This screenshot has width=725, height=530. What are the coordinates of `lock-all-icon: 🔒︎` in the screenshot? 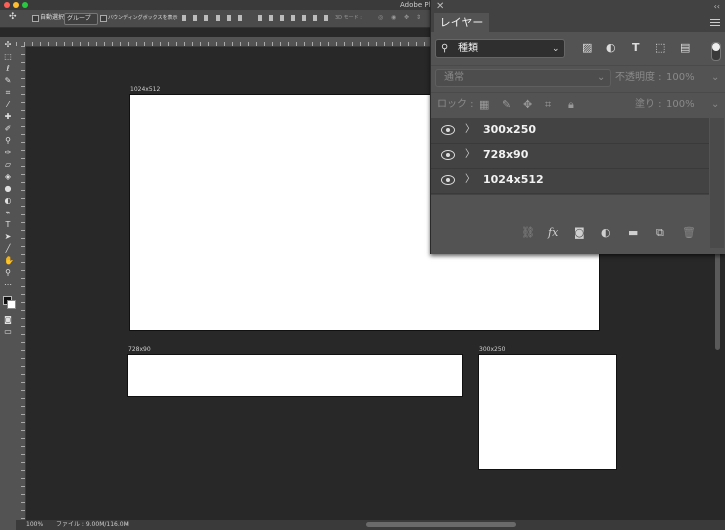 It's located at (571, 105).